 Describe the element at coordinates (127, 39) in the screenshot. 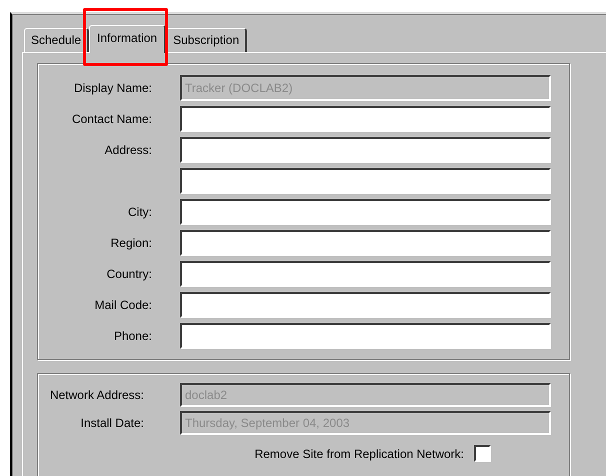

I see `tab: Information` at that location.